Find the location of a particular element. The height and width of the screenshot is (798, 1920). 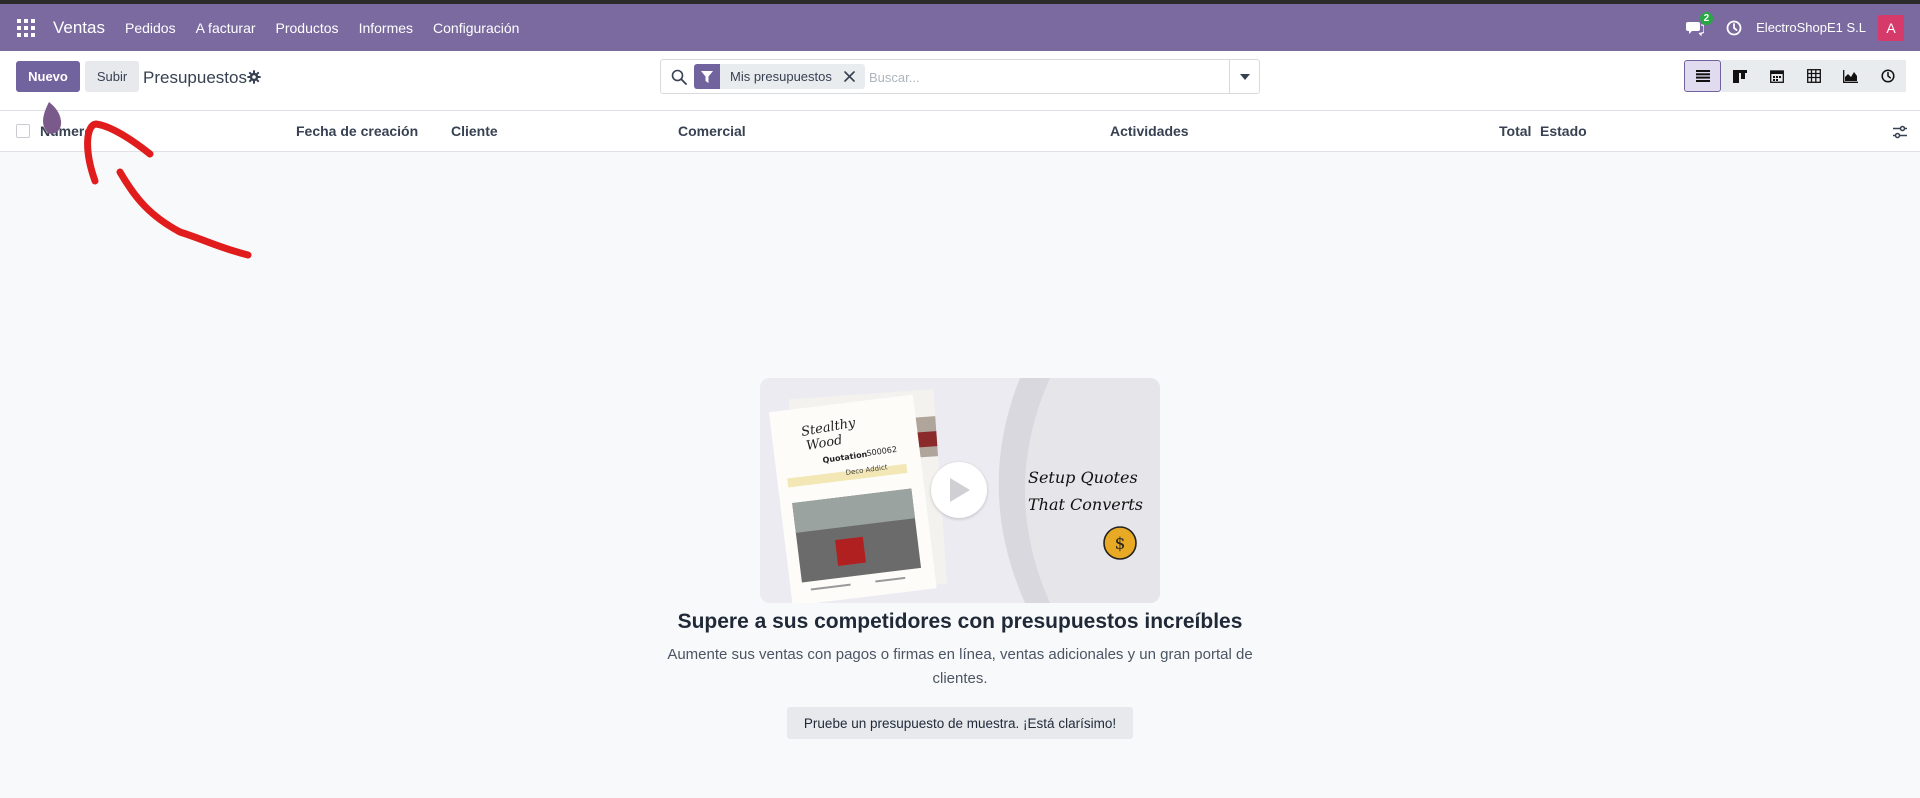

list-view-icon is located at coordinates (1702, 76).